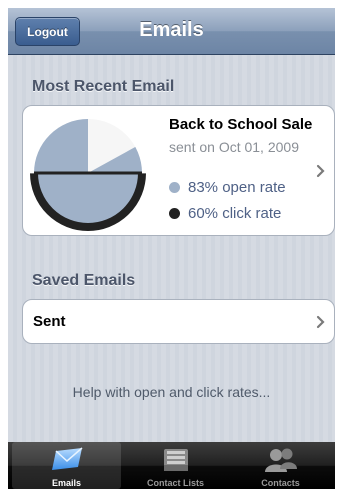 The image size is (343, 489). I want to click on open-click-rate-gauge, so click(88, 175).